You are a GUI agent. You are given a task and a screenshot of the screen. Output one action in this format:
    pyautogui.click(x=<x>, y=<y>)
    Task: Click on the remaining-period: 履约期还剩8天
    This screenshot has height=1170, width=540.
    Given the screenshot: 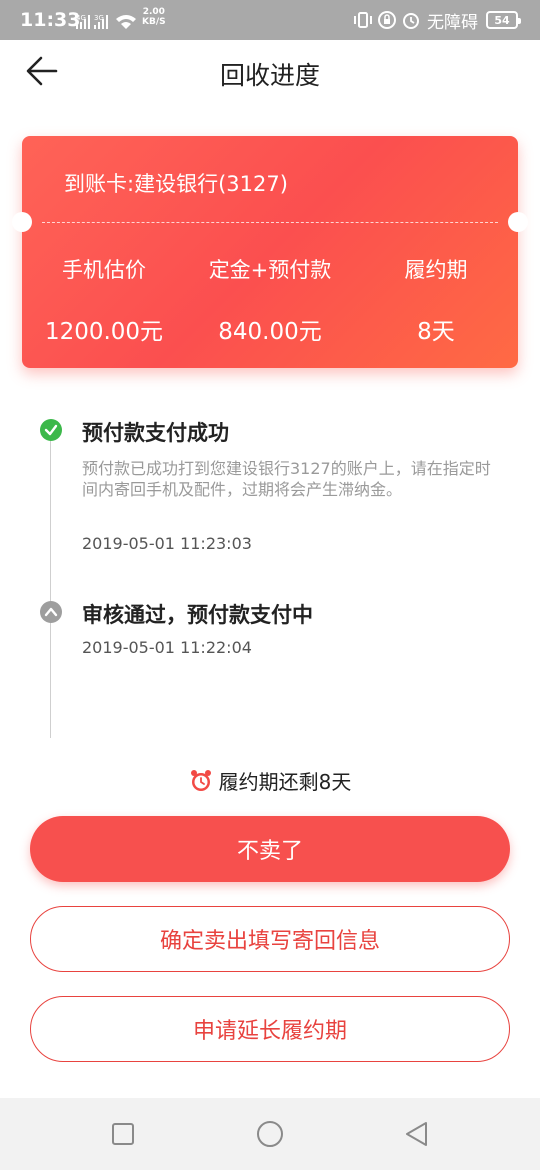 What is the action you would take?
    pyautogui.click(x=270, y=780)
    